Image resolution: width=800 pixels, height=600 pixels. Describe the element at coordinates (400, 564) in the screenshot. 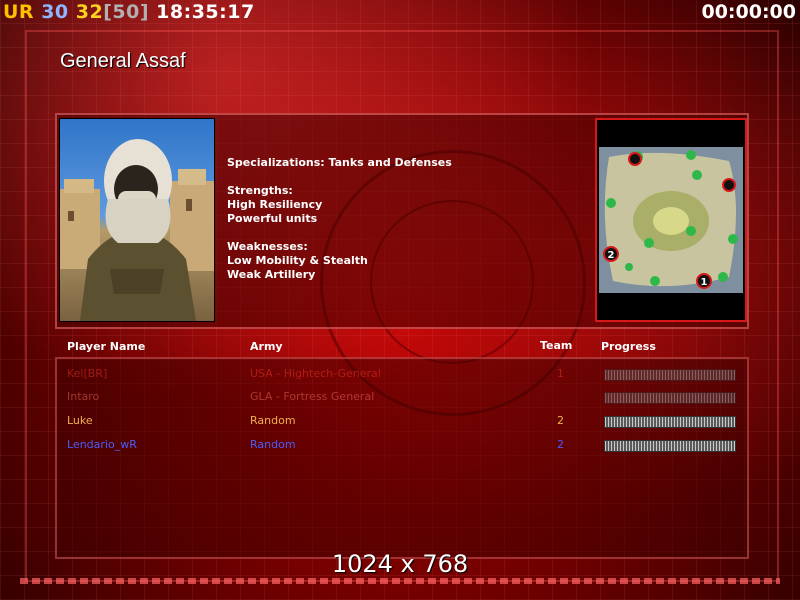

I see `resolution-label: 1024 x 768` at that location.